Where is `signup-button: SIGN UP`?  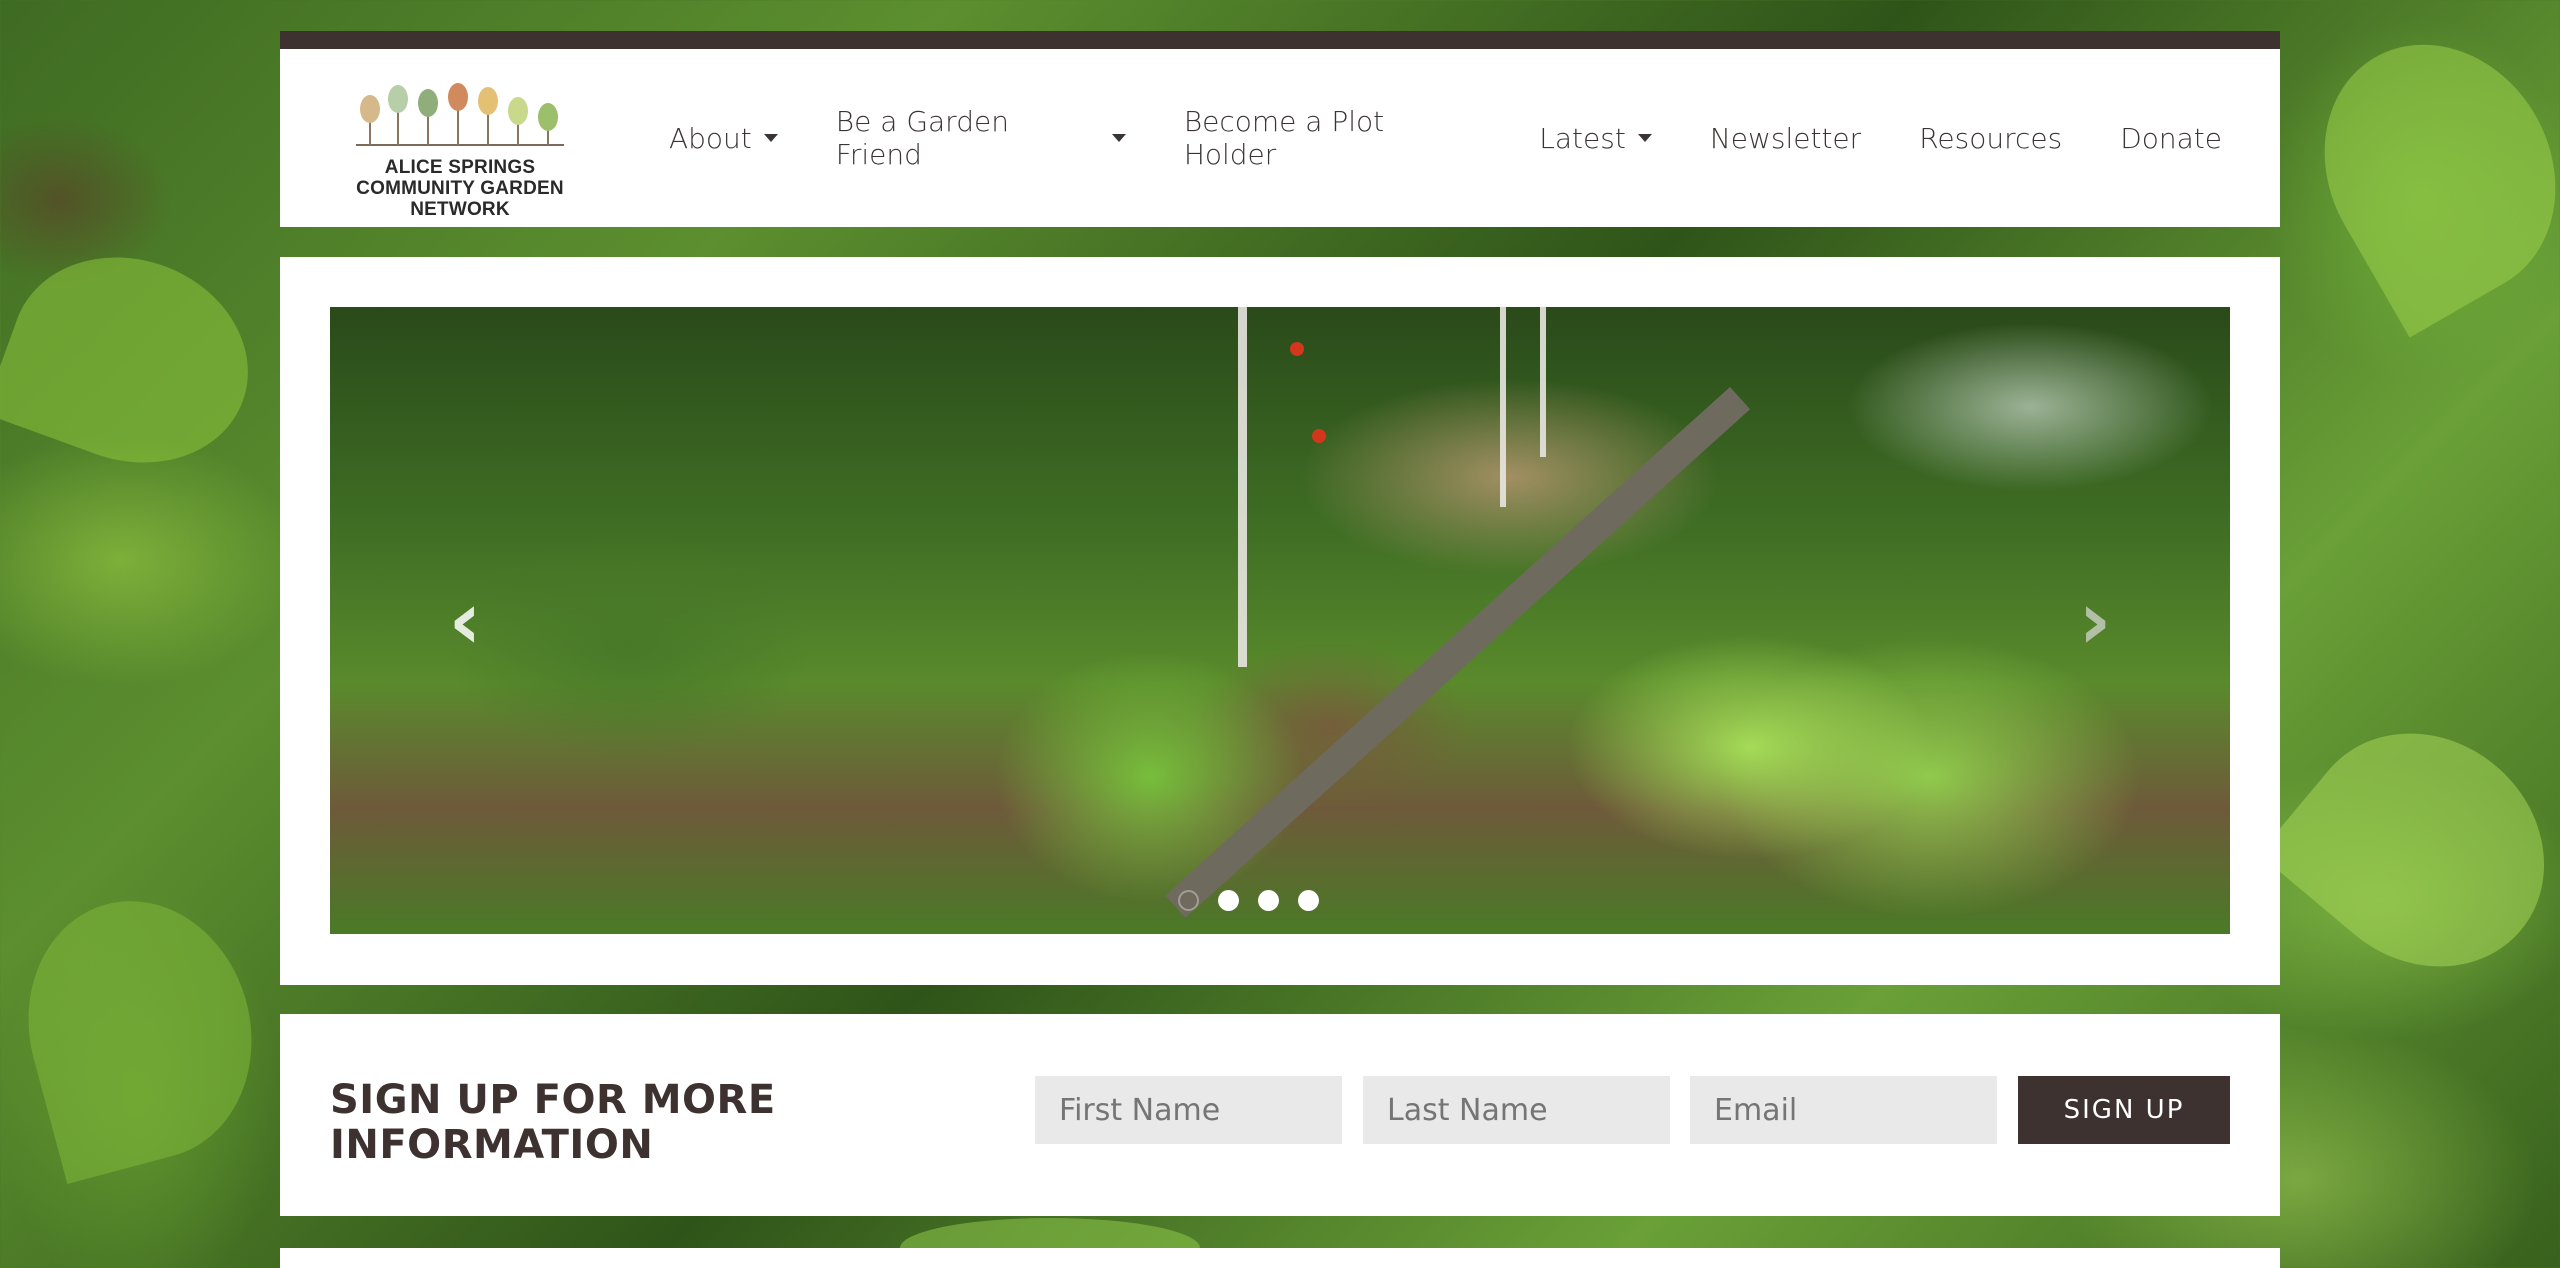 signup-button: SIGN UP is located at coordinates (2124, 1110).